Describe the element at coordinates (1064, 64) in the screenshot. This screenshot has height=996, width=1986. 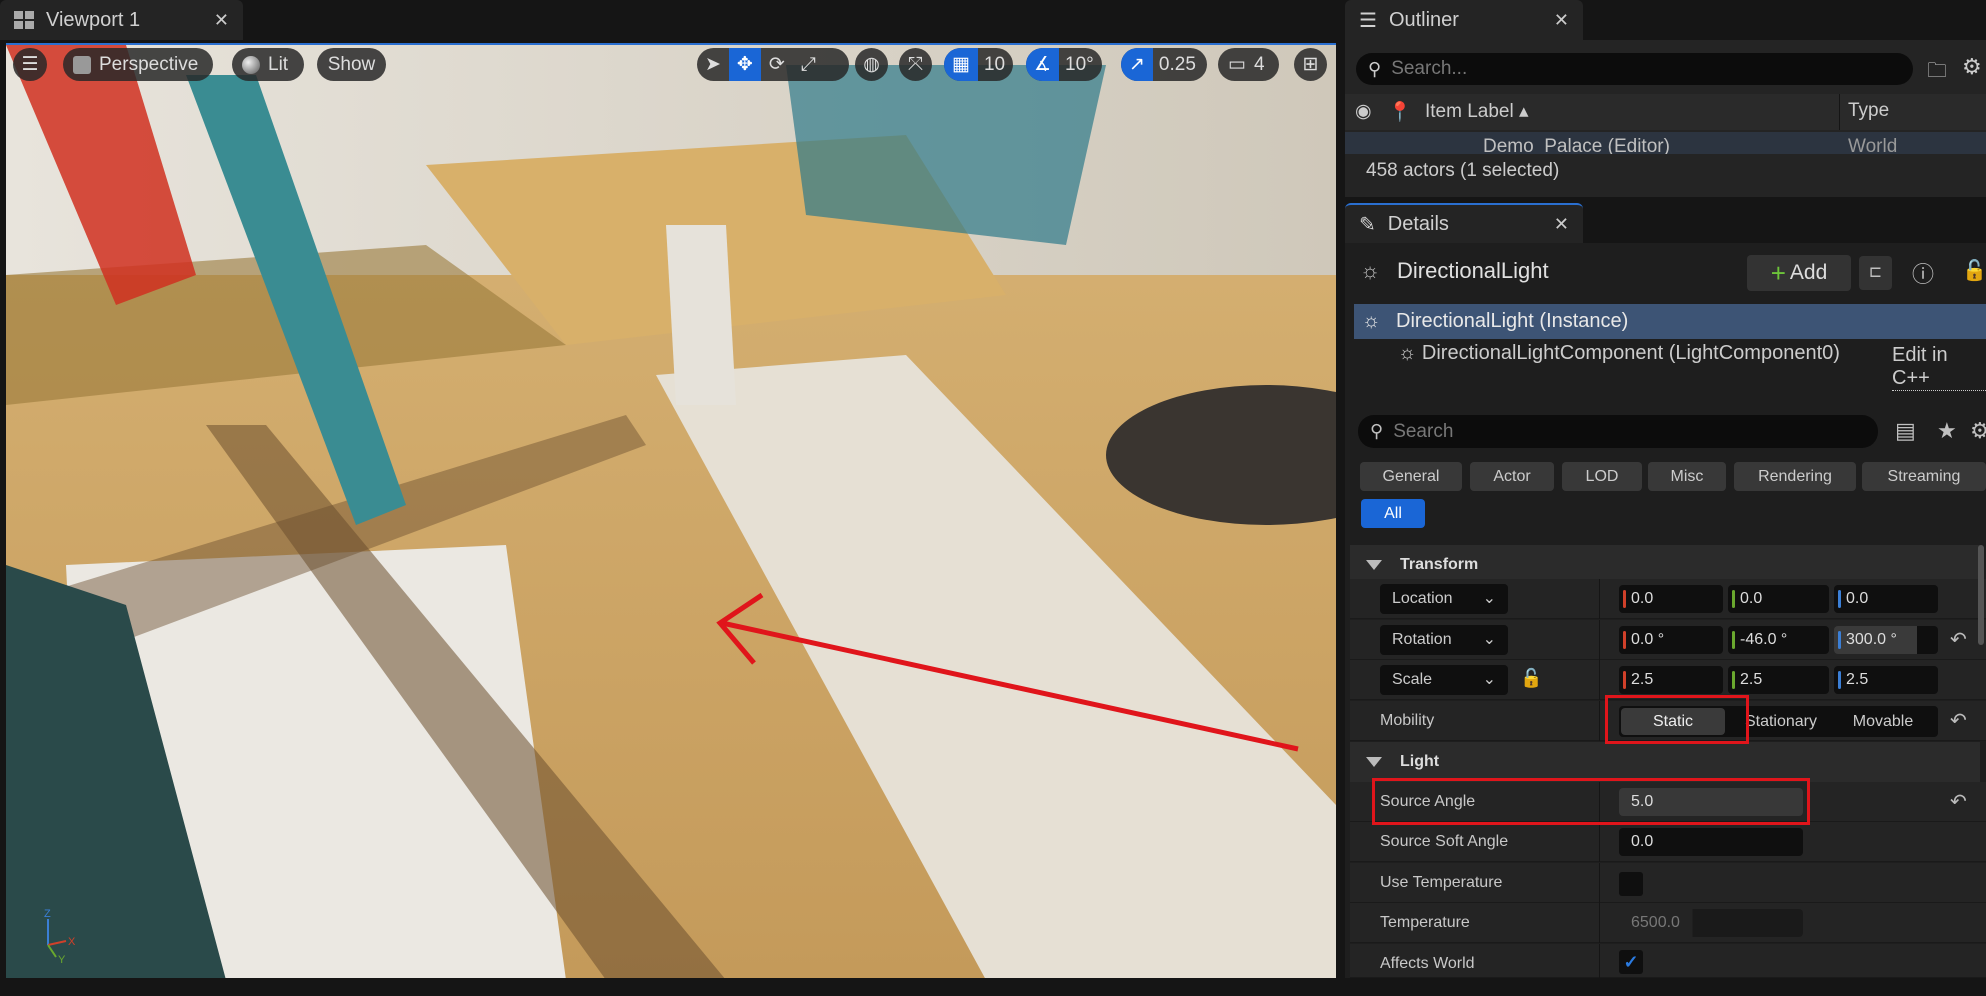
I see `rotation-snap-button: ∡ 10°` at that location.